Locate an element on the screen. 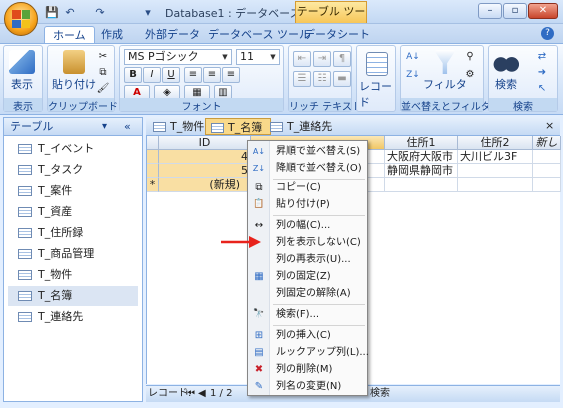 Image resolution: width=563 pixels, height=408 pixels. prev-record-icon: ◀ is located at coordinates (202, 394).